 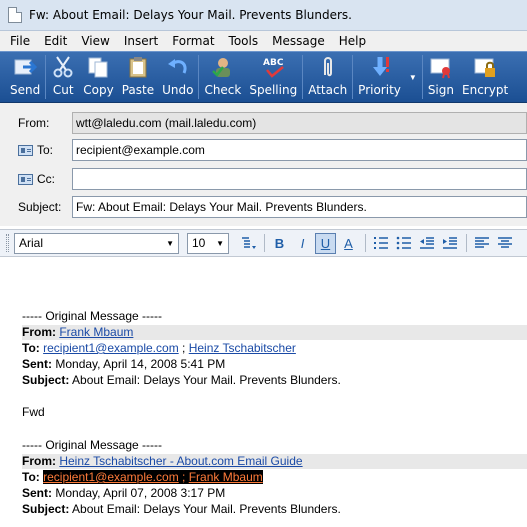 What do you see at coordinates (111, 477) in the screenshot?
I see `recipient-link-selected: recipient1@example.com` at bounding box center [111, 477].